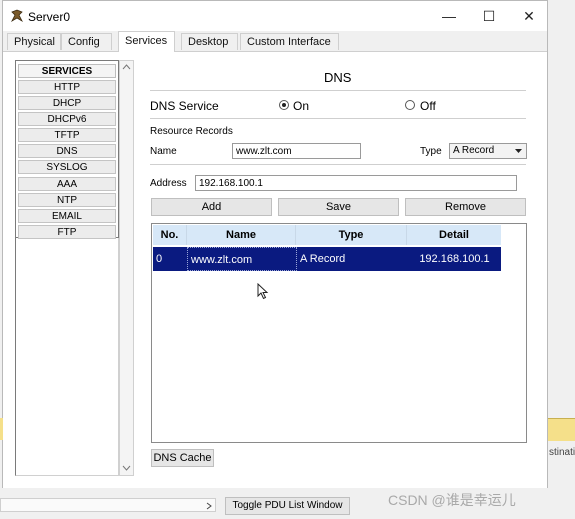  Describe the element at coordinates (454, 235) in the screenshot. I see `column-header-detail: Detail` at that location.